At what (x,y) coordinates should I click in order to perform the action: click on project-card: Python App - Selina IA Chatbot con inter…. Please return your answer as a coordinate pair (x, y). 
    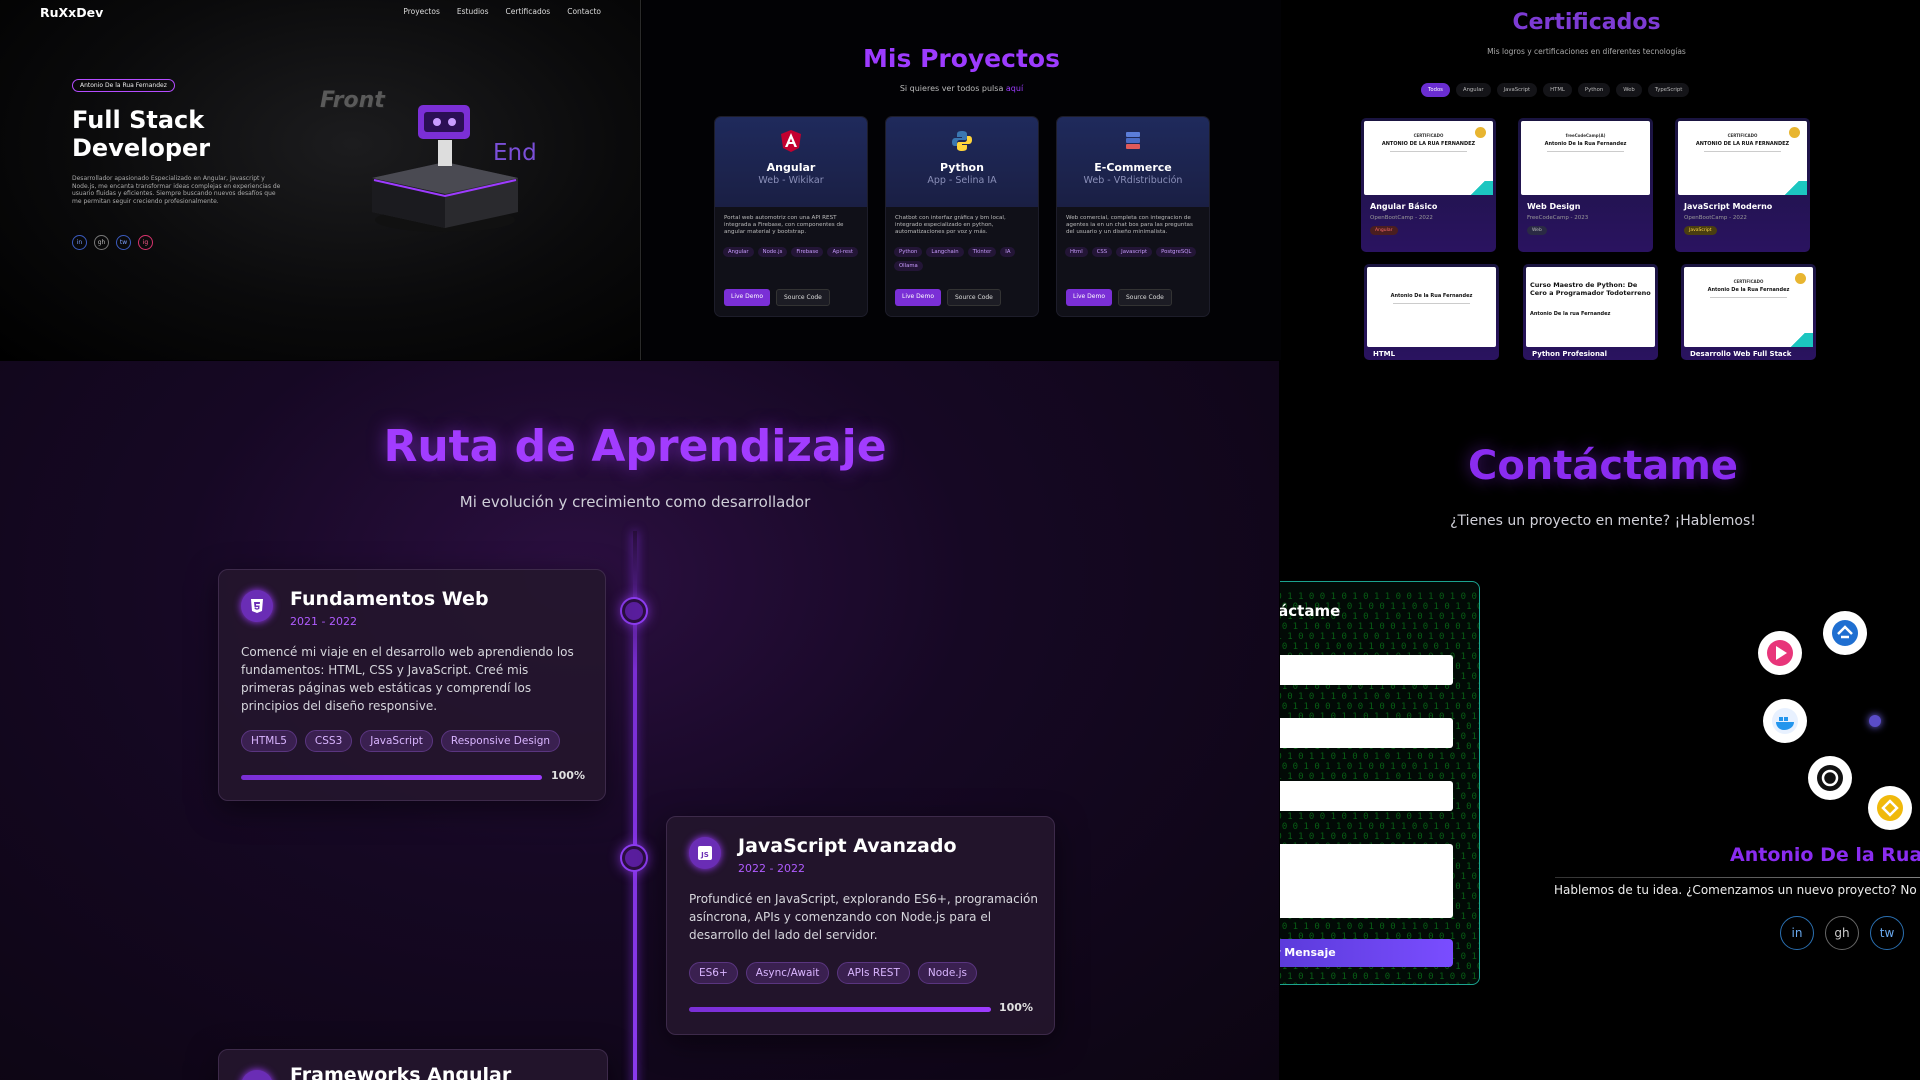
    Looking at the image, I should click on (962, 216).